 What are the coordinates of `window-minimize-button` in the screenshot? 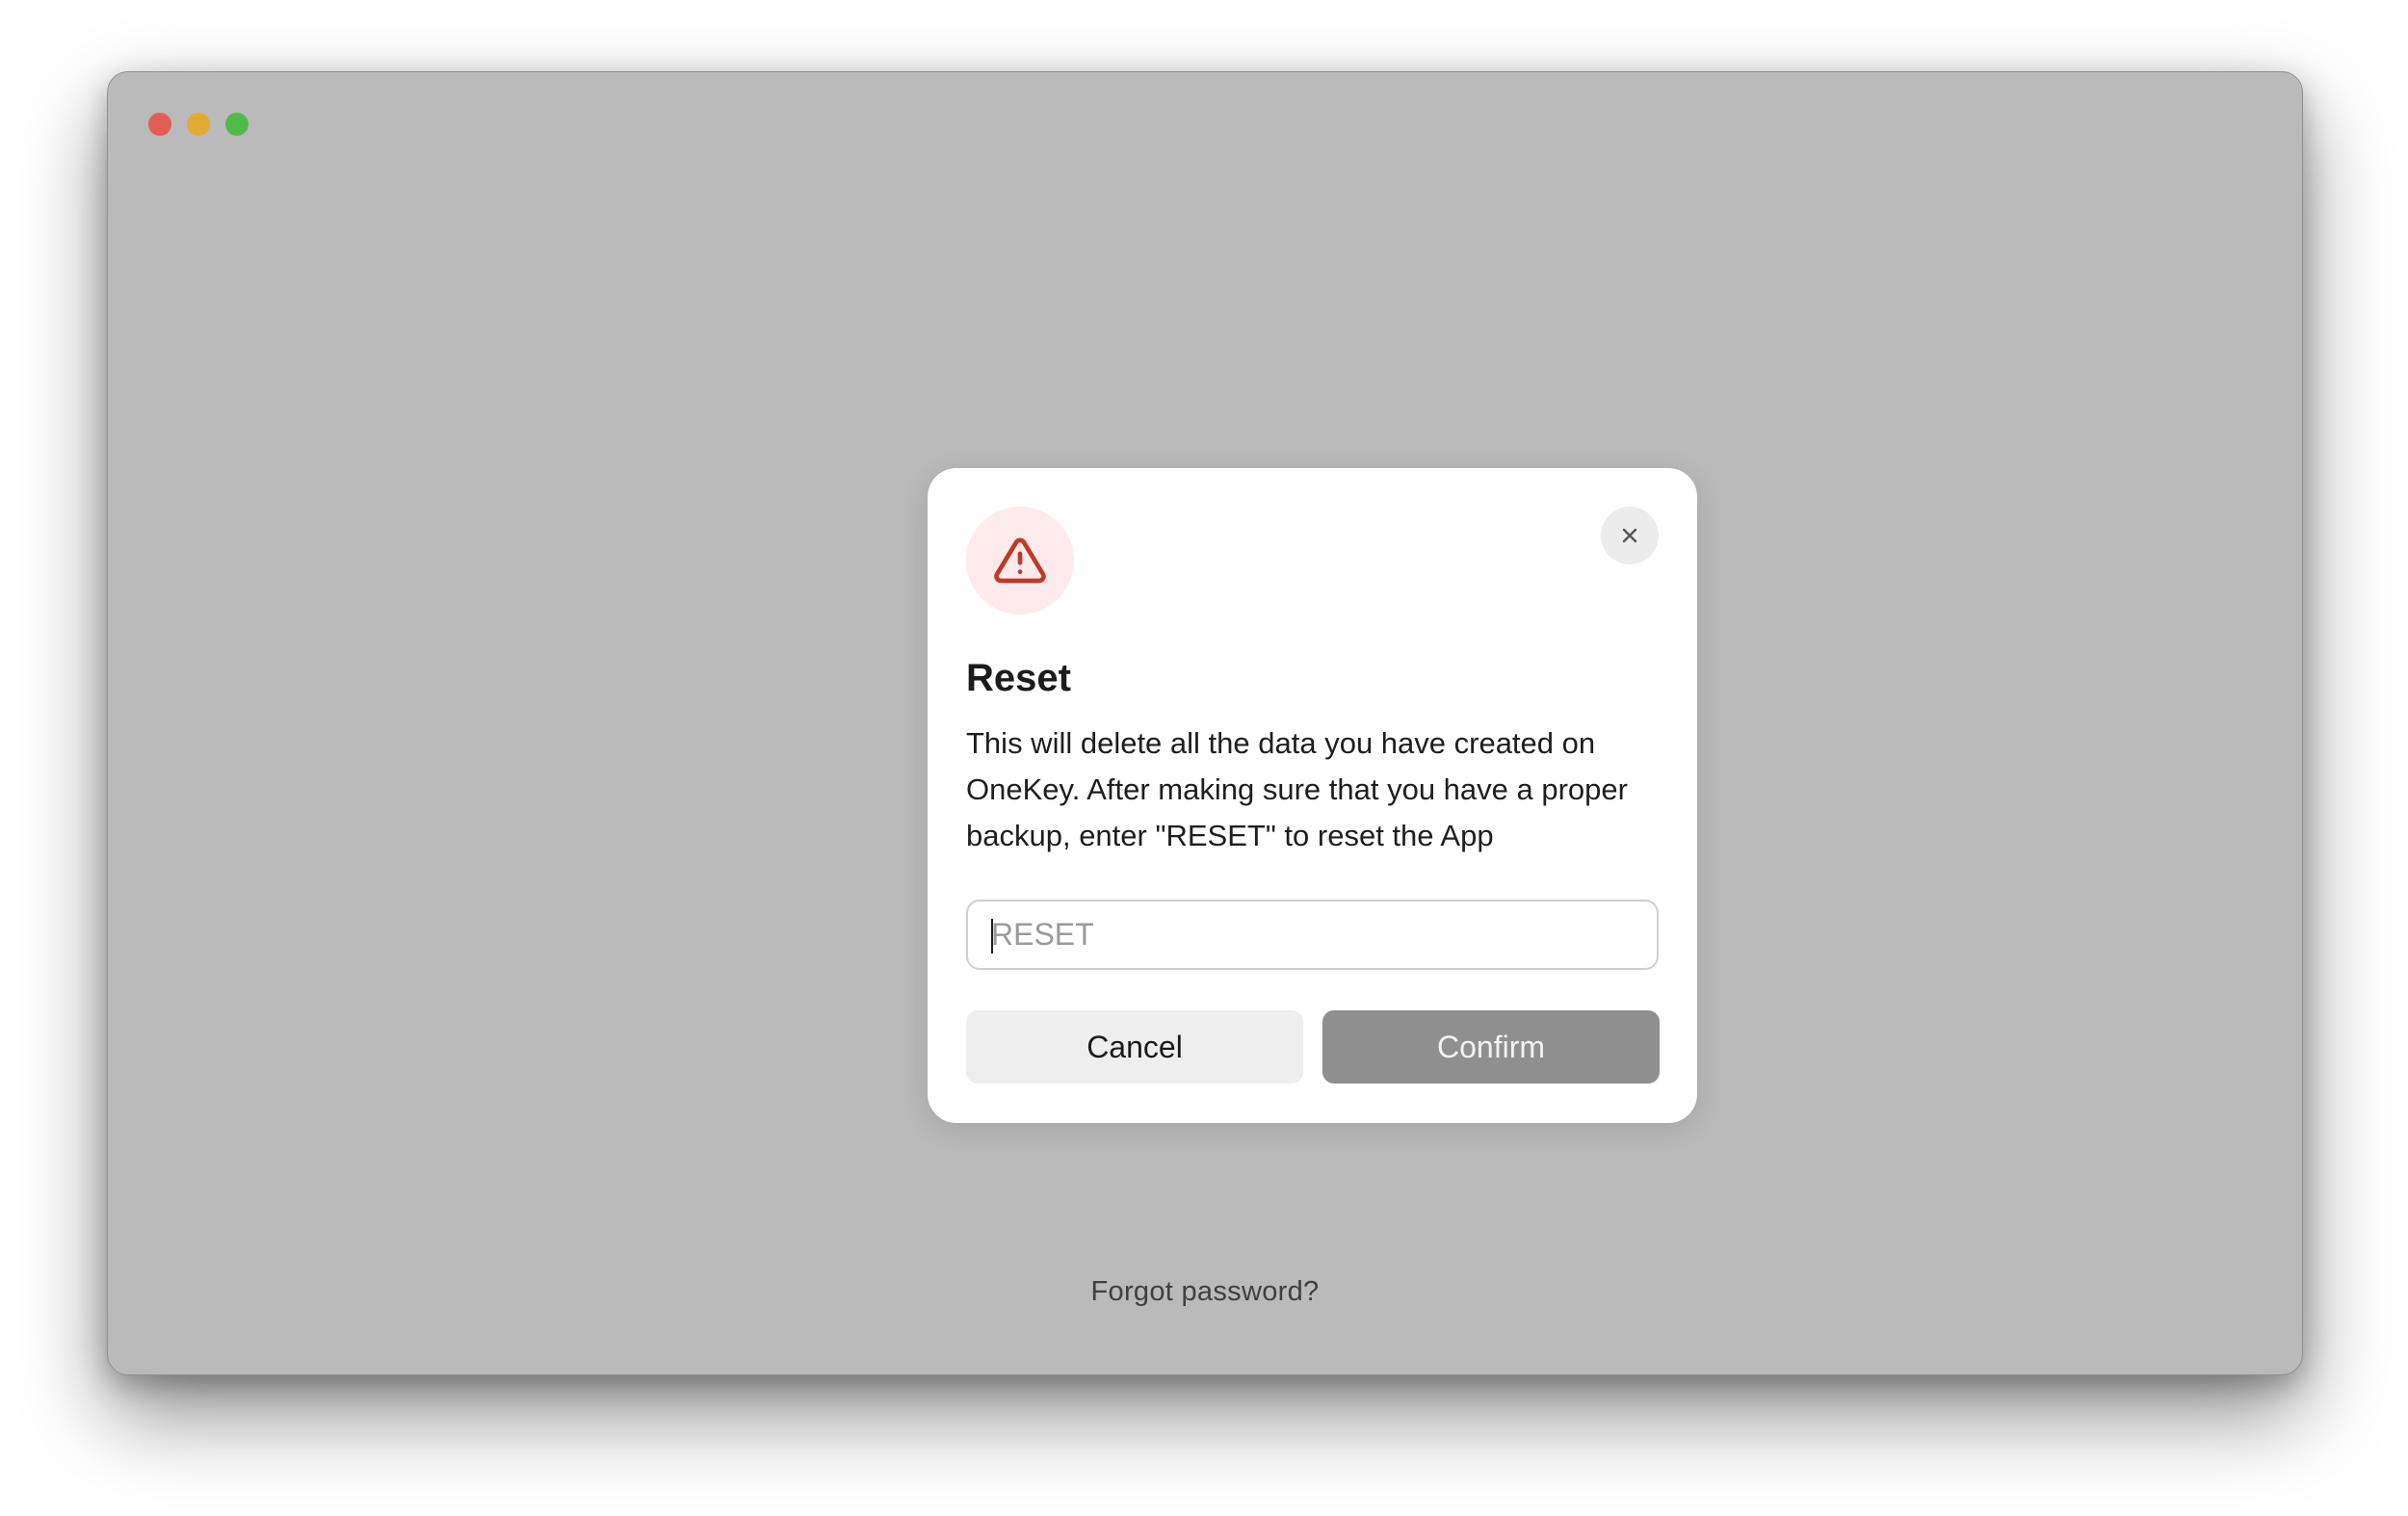 It's located at (198, 124).